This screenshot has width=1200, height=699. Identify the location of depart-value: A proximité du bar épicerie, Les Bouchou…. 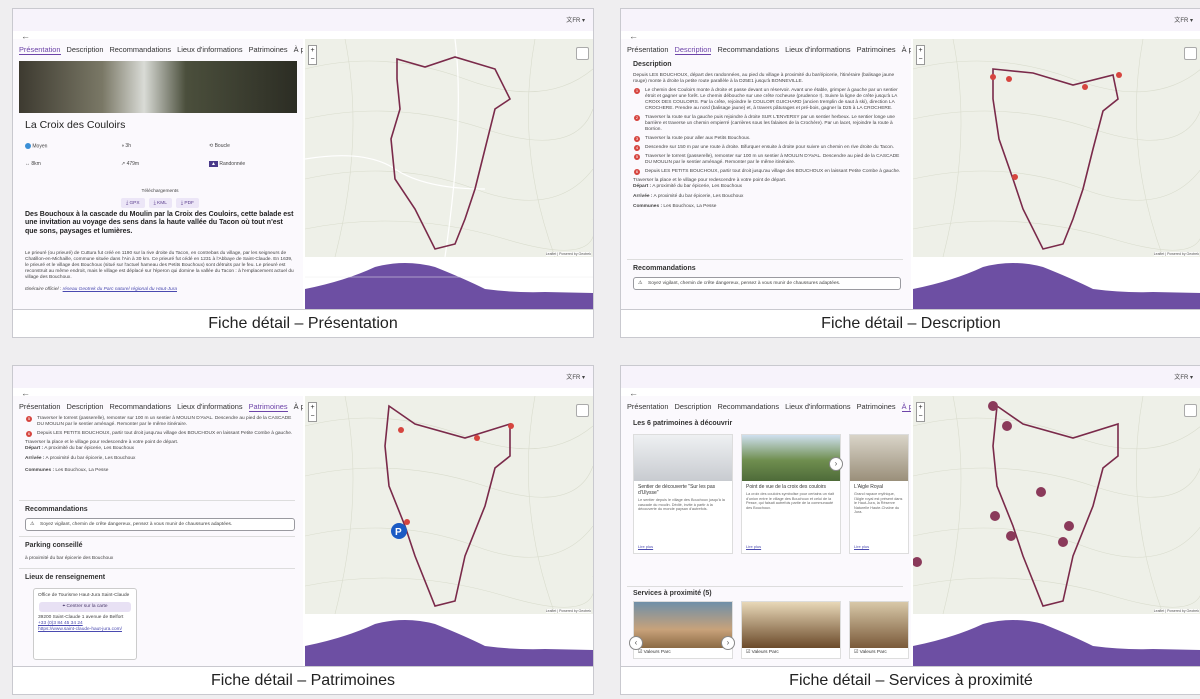
(697, 186).